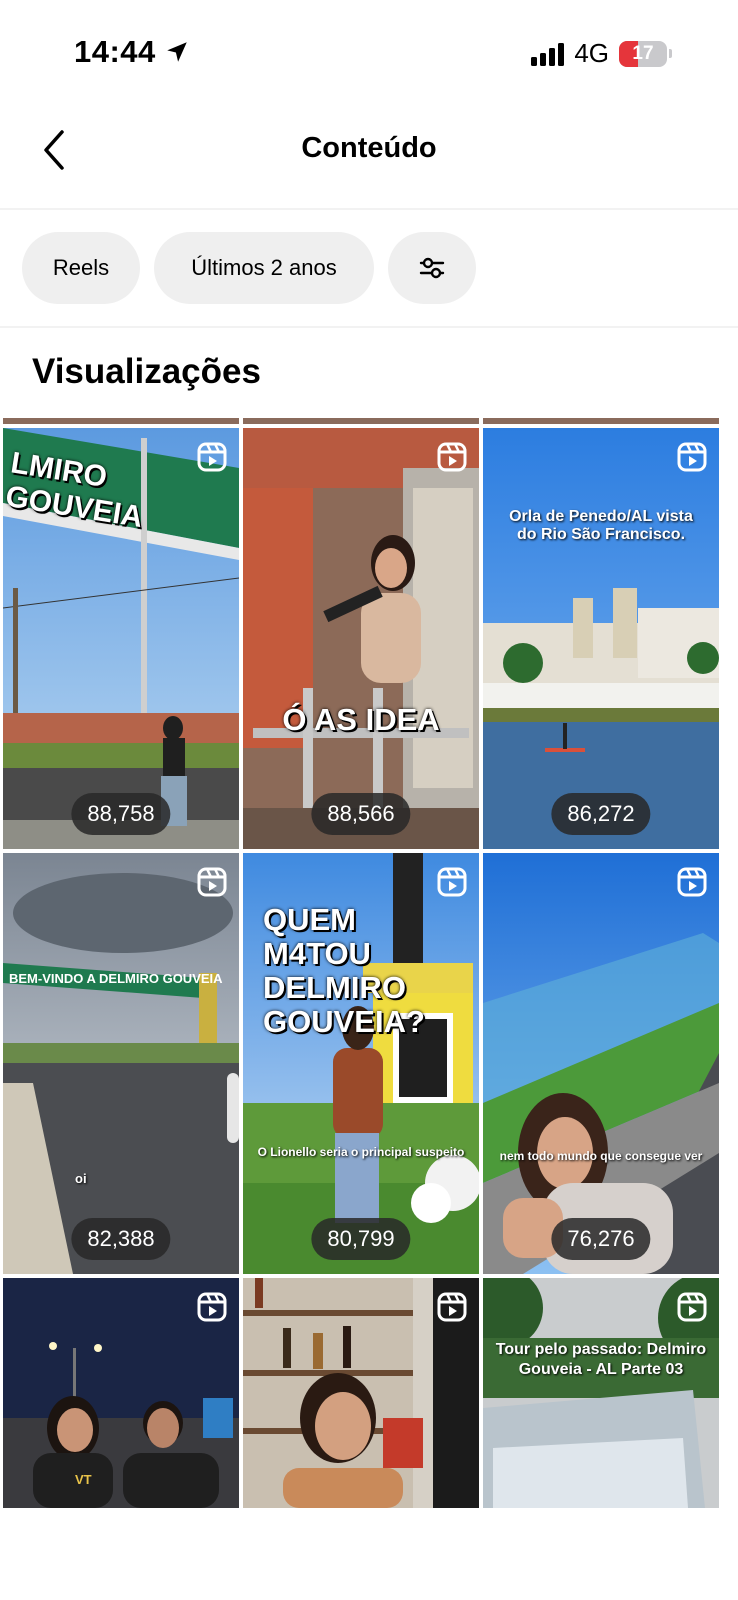 The height and width of the screenshot is (1600, 738). Describe the element at coordinates (369, 209) in the screenshot. I see `header-divider` at that location.